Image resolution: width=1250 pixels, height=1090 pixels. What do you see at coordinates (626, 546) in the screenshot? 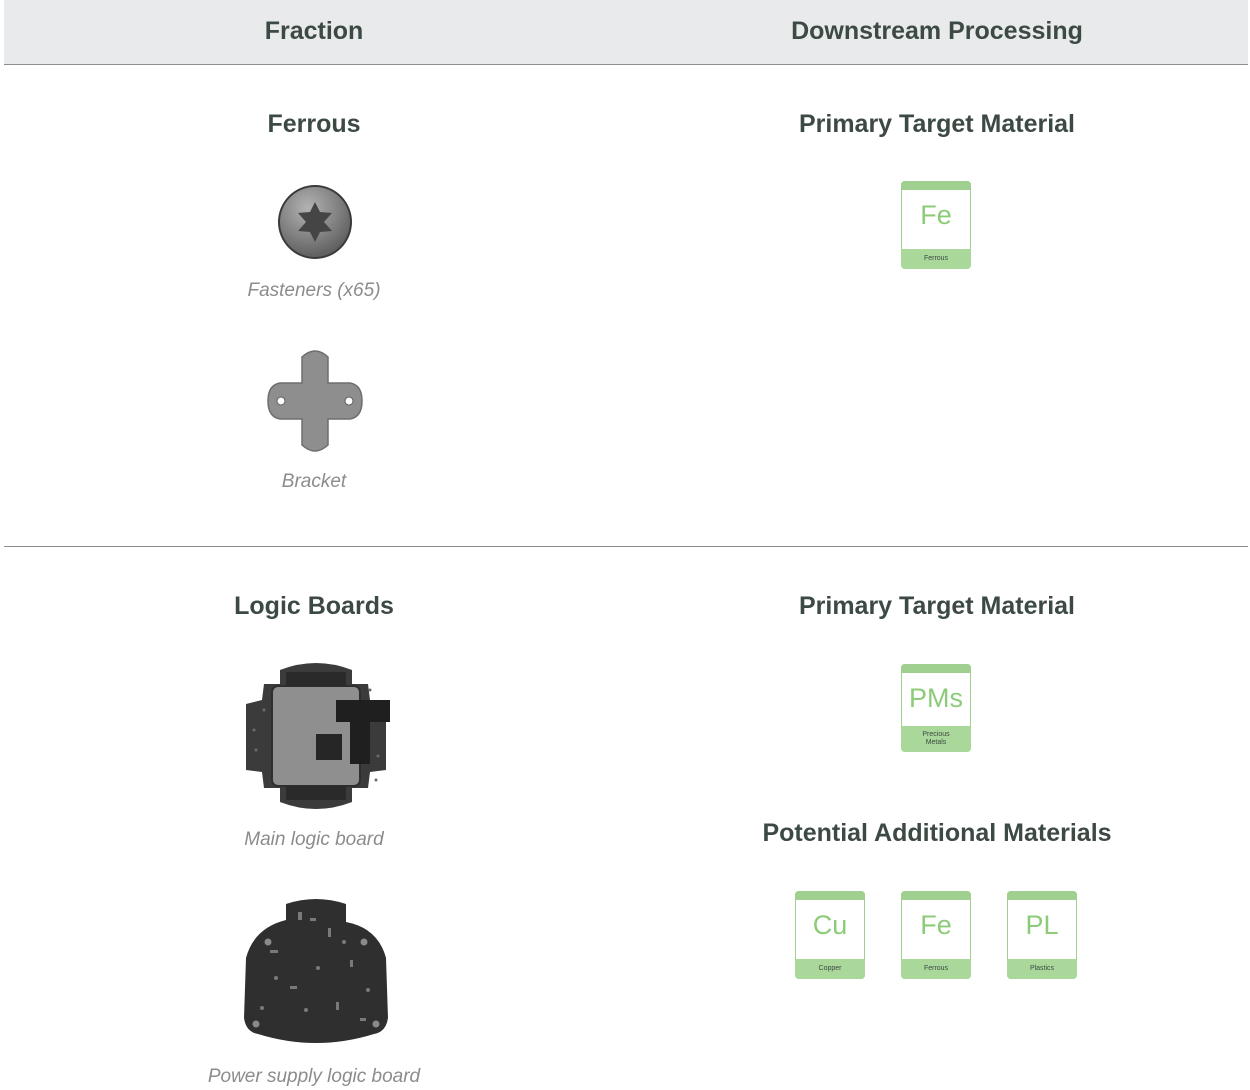
I see `section-divider` at bounding box center [626, 546].